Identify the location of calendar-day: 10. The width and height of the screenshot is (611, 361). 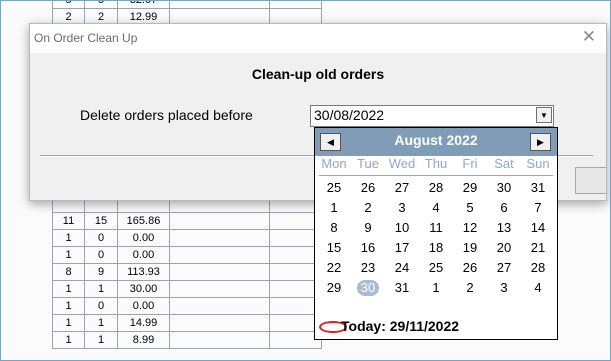
(402, 228).